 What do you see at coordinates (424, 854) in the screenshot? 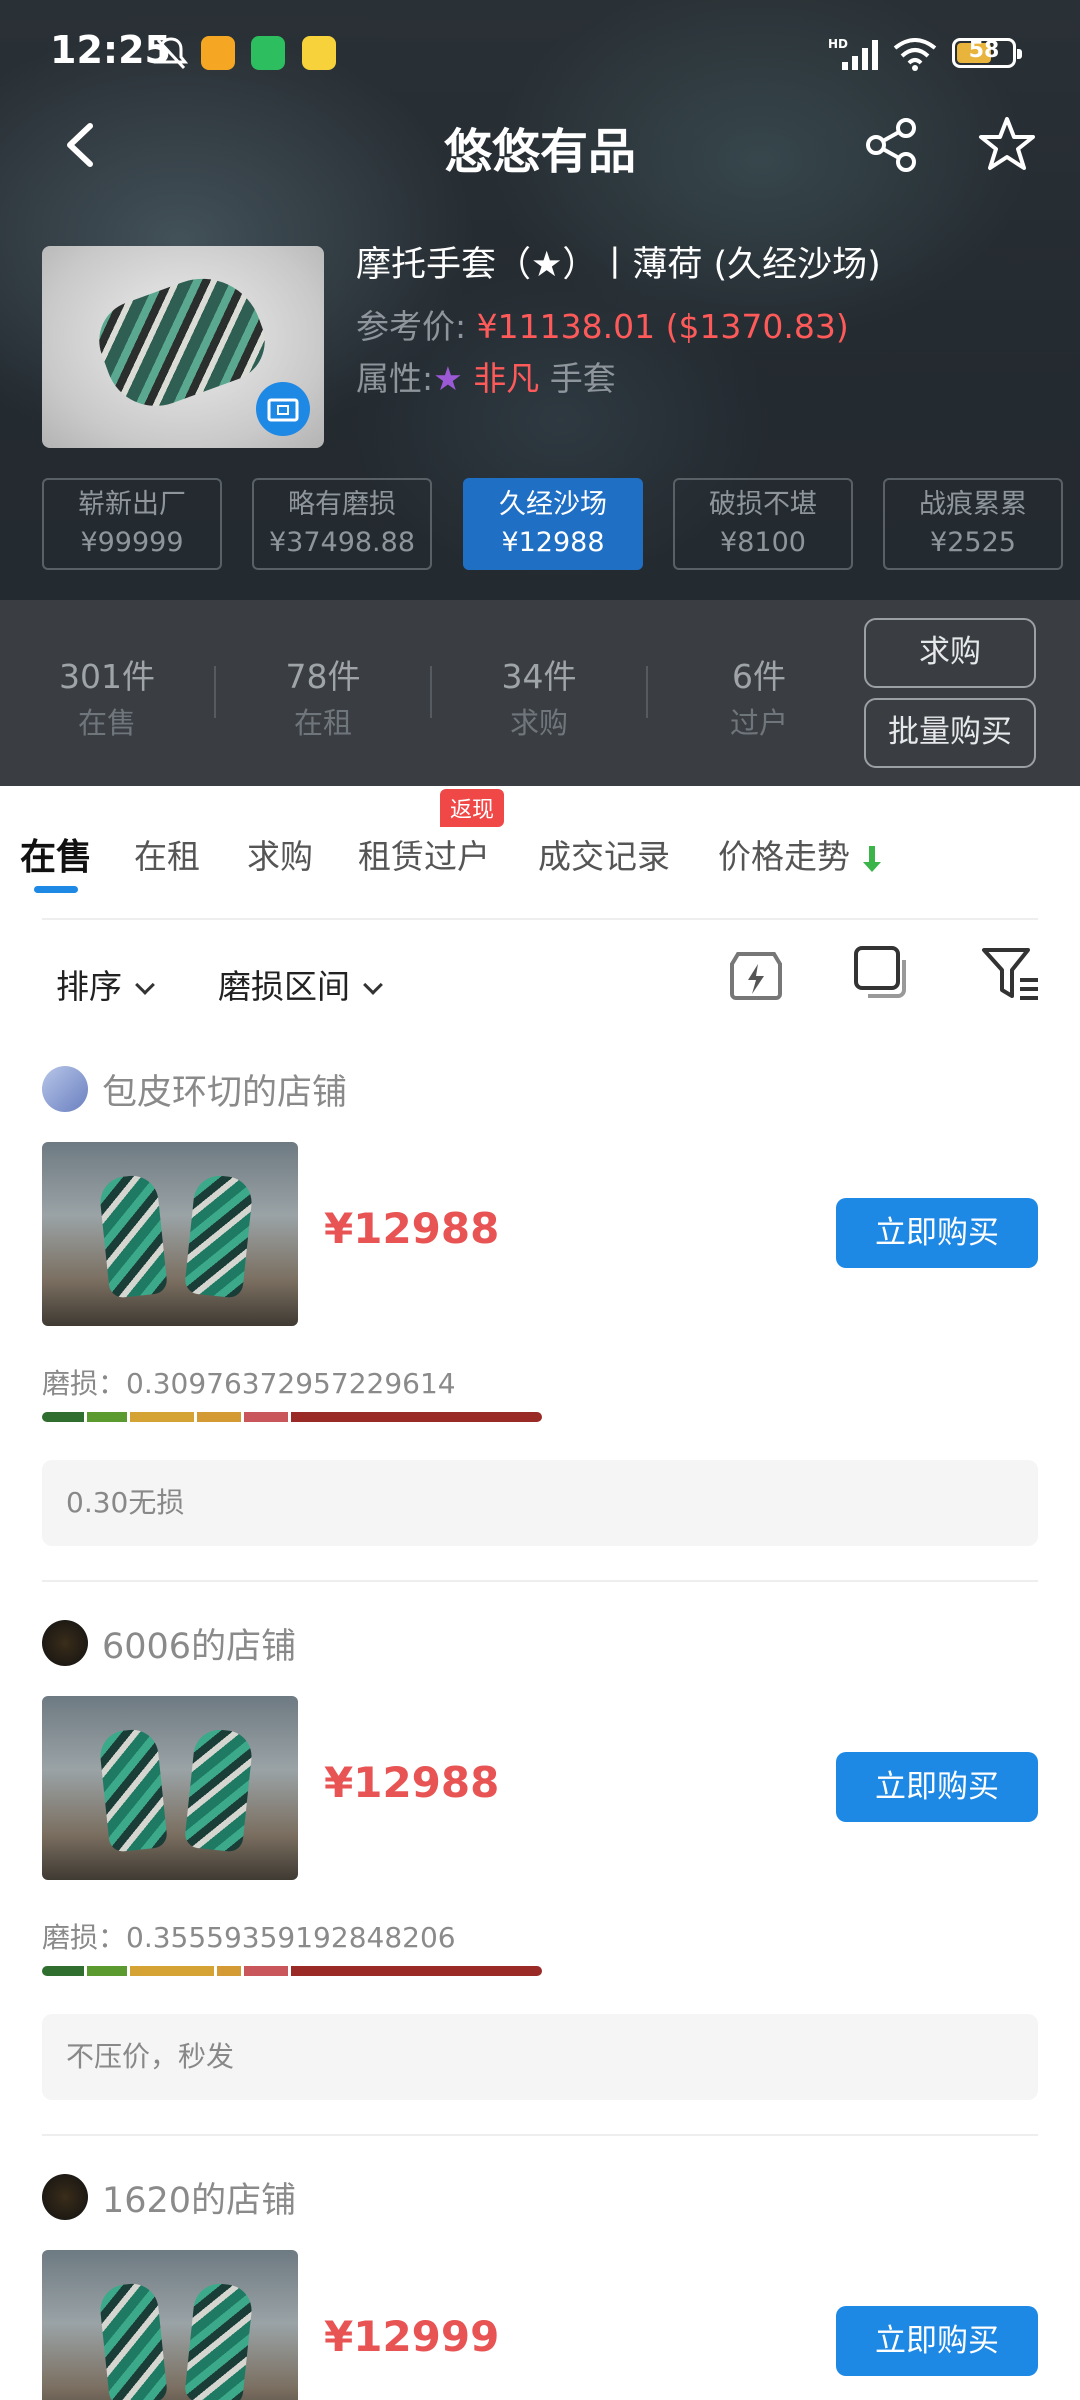
I see `tab-rental-transfer: 租赁过户` at bounding box center [424, 854].